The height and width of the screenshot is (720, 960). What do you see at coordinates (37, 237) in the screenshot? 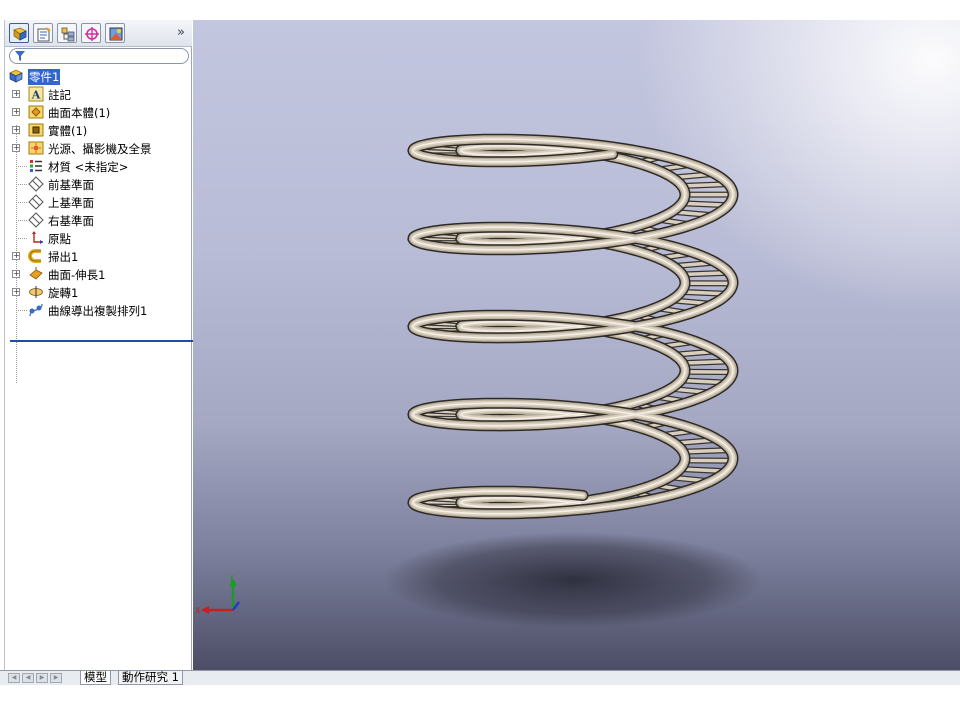
I see `origin-icon` at bounding box center [37, 237].